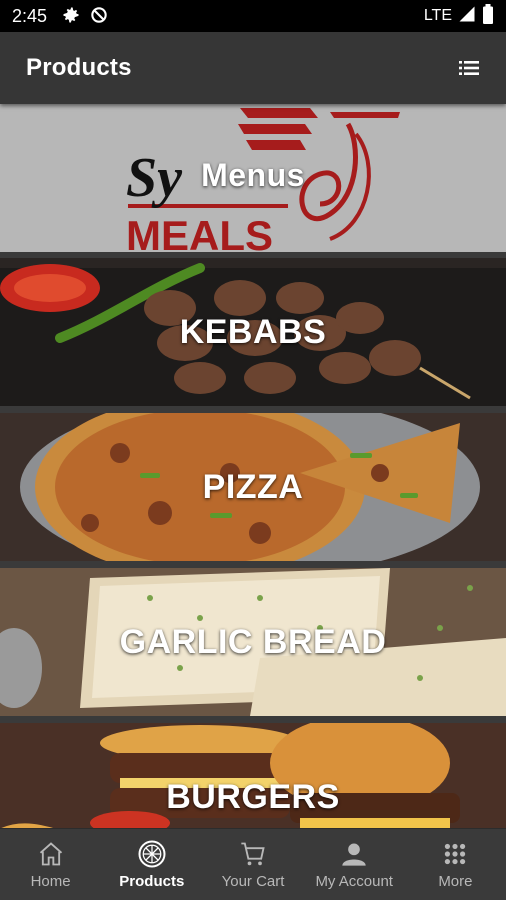  I want to click on nav-more: More, so click(455, 864).